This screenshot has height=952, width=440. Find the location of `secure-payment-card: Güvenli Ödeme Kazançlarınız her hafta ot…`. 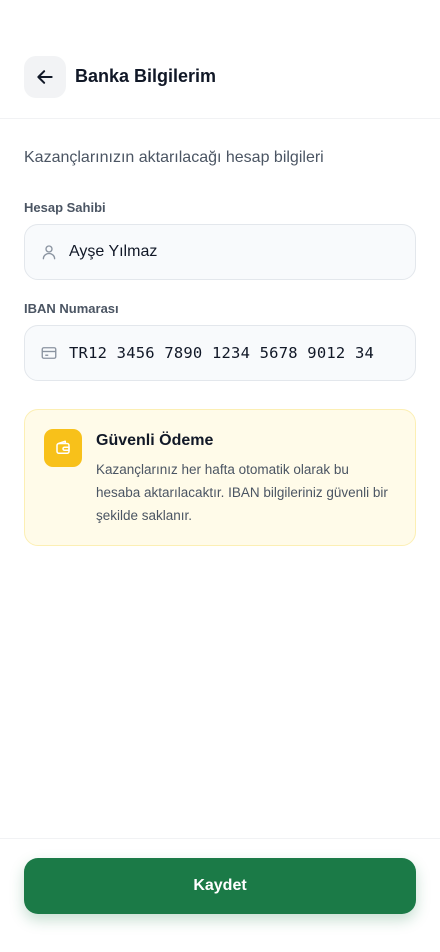

secure-payment-card: Güvenli Ödeme Kazançlarınız her hafta ot… is located at coordinates (220, 477).